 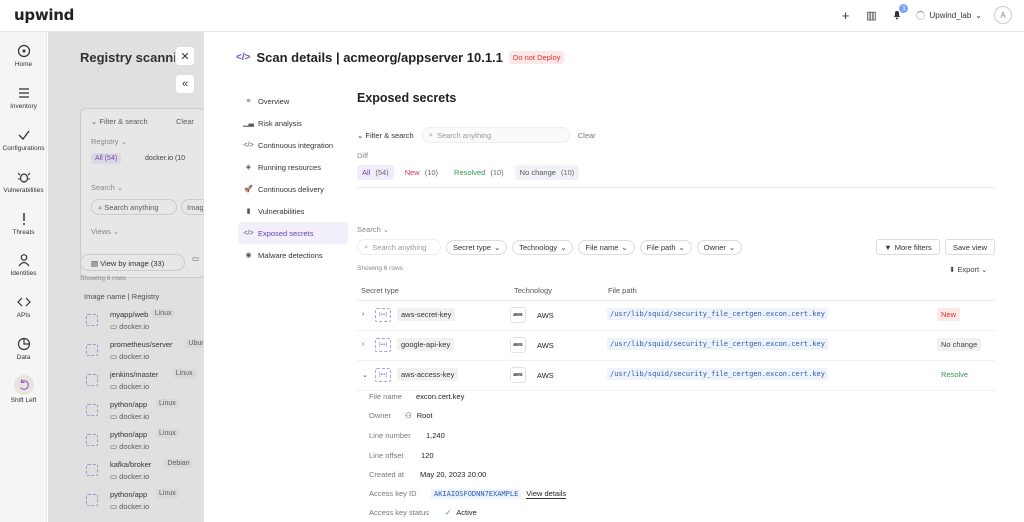 I want to click on nav-inventory: Inventory, so click(x=23, y=98).